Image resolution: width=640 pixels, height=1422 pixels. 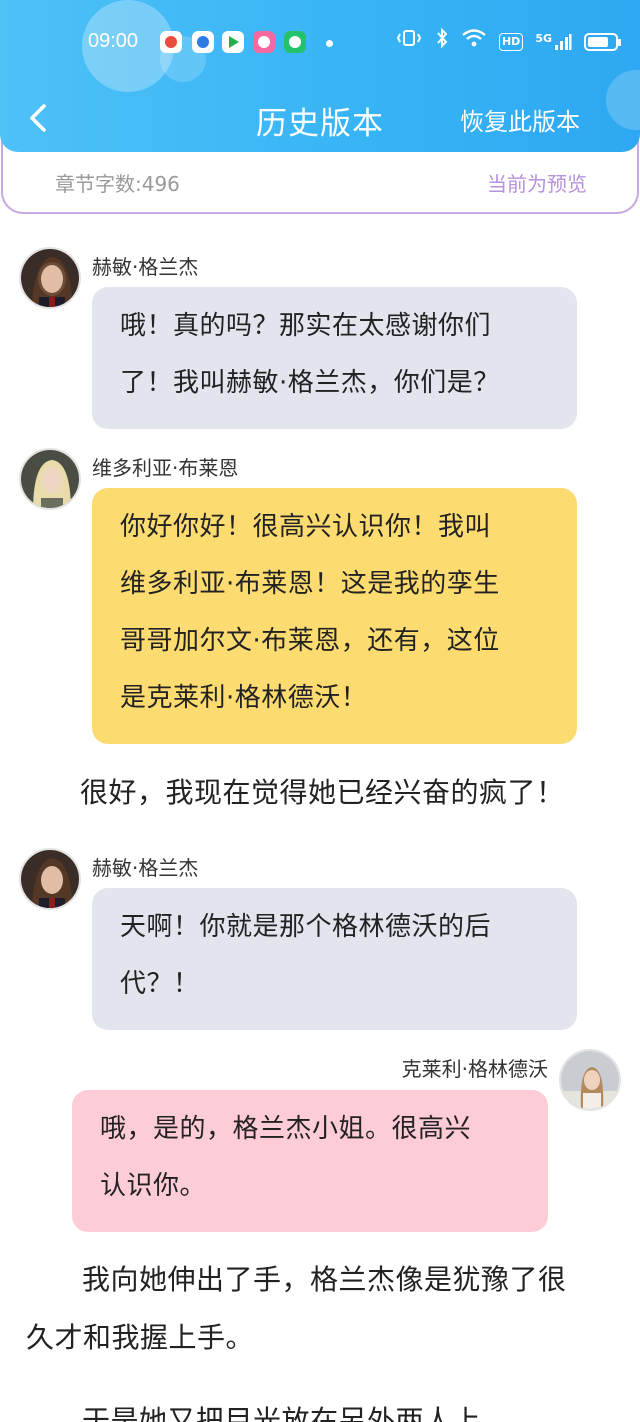 I want to click on notification-dot-icon, so click(x=329, y=43).